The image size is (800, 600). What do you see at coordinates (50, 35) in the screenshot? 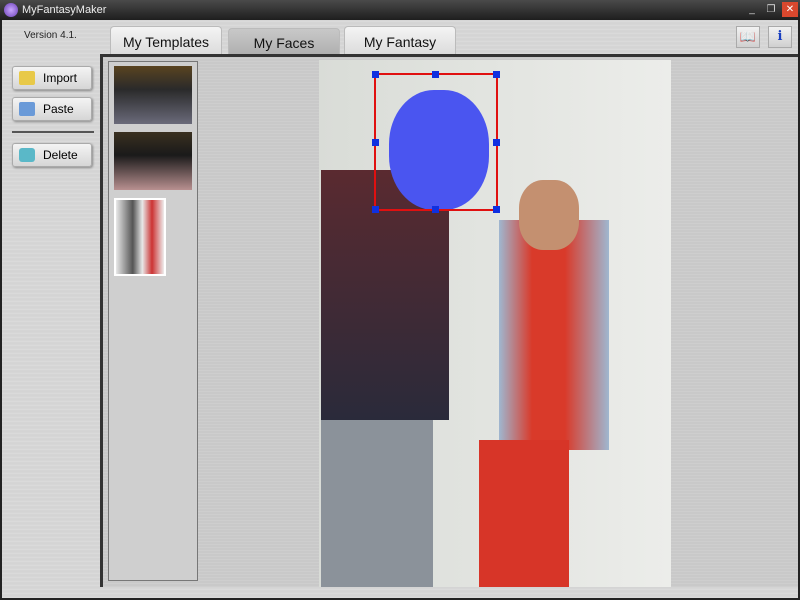
I see `version-label: Version 4.1.` at bounding box center [50, 35].